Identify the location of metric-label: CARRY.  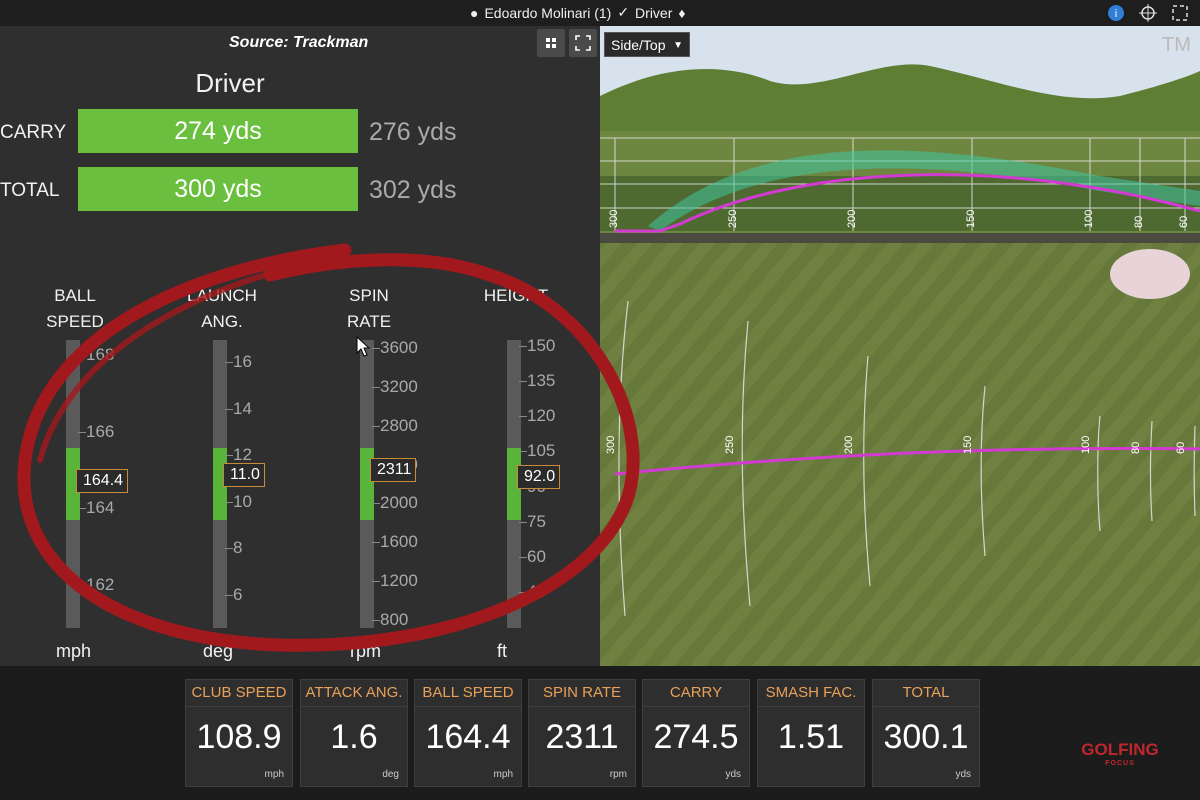
(696, 693).